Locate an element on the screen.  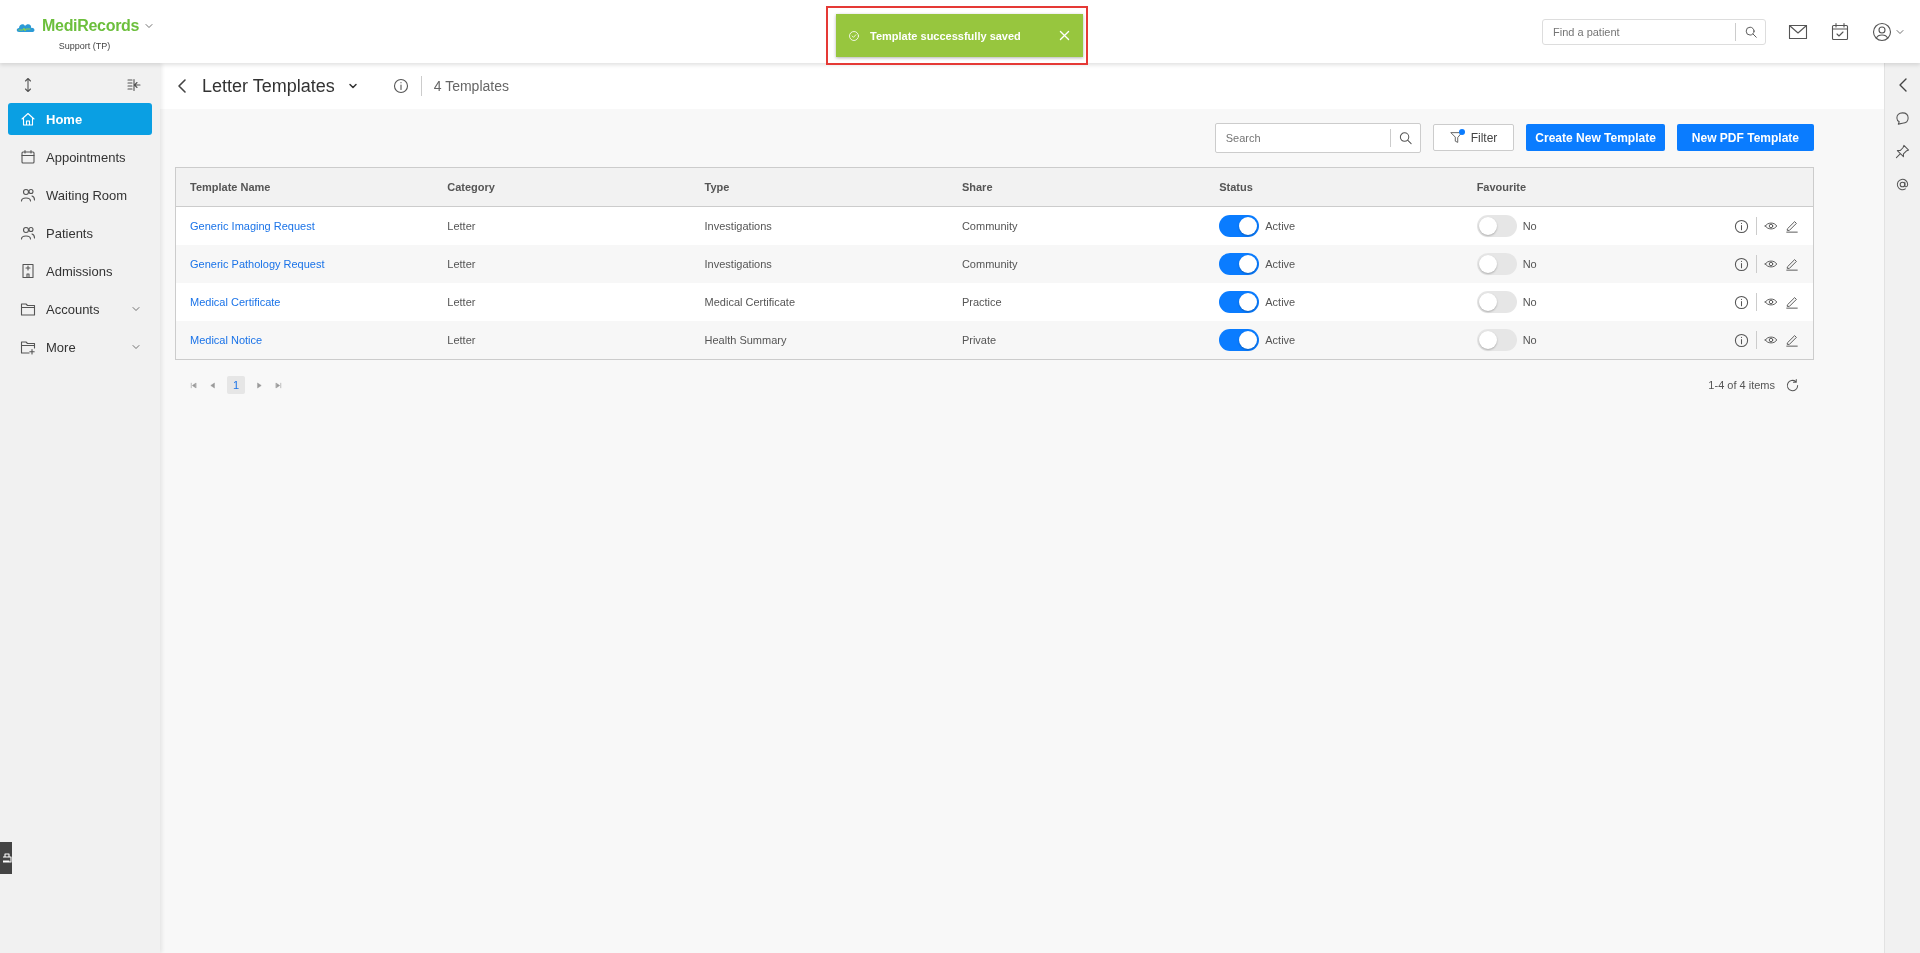
next-page-icon is located at coordinates (260, 385).